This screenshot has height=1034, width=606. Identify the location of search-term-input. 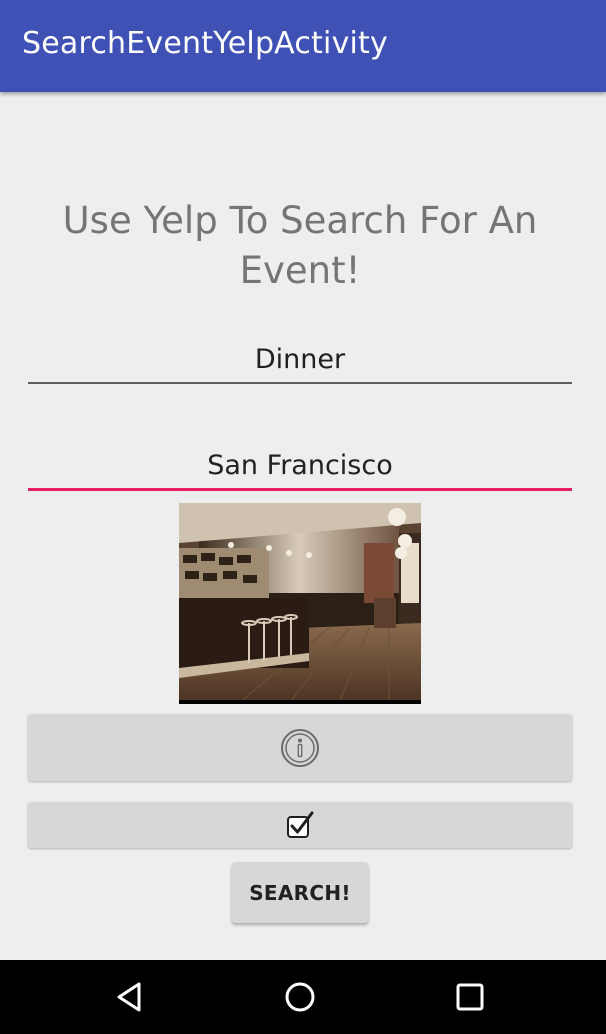
(300, 360).